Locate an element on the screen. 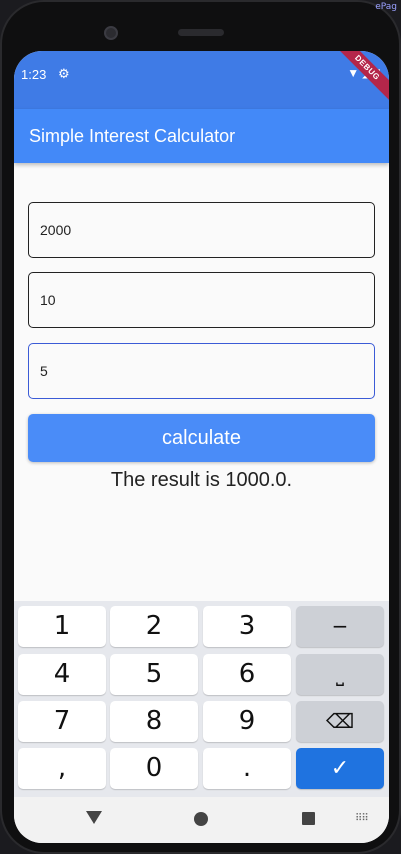  key-comma: , is located at coordinates (62, 768).